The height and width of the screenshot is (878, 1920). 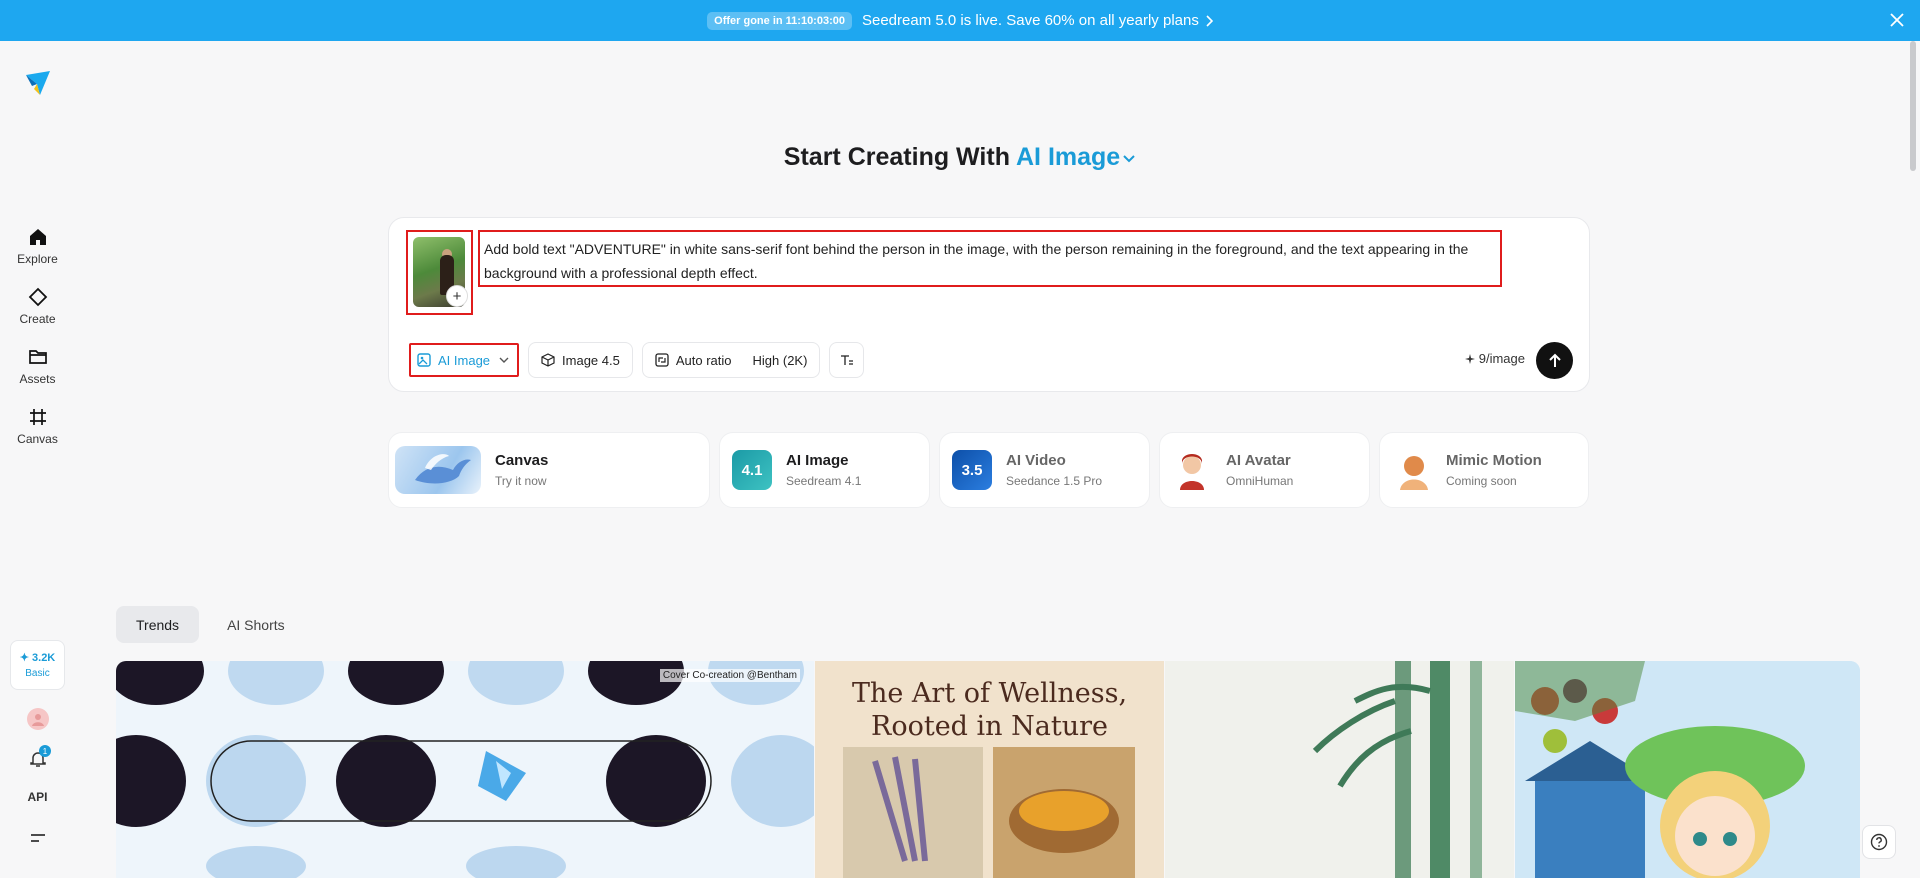 I want to click on tab-ai-shorts: AI Shorts, so click(x=256, y=624).